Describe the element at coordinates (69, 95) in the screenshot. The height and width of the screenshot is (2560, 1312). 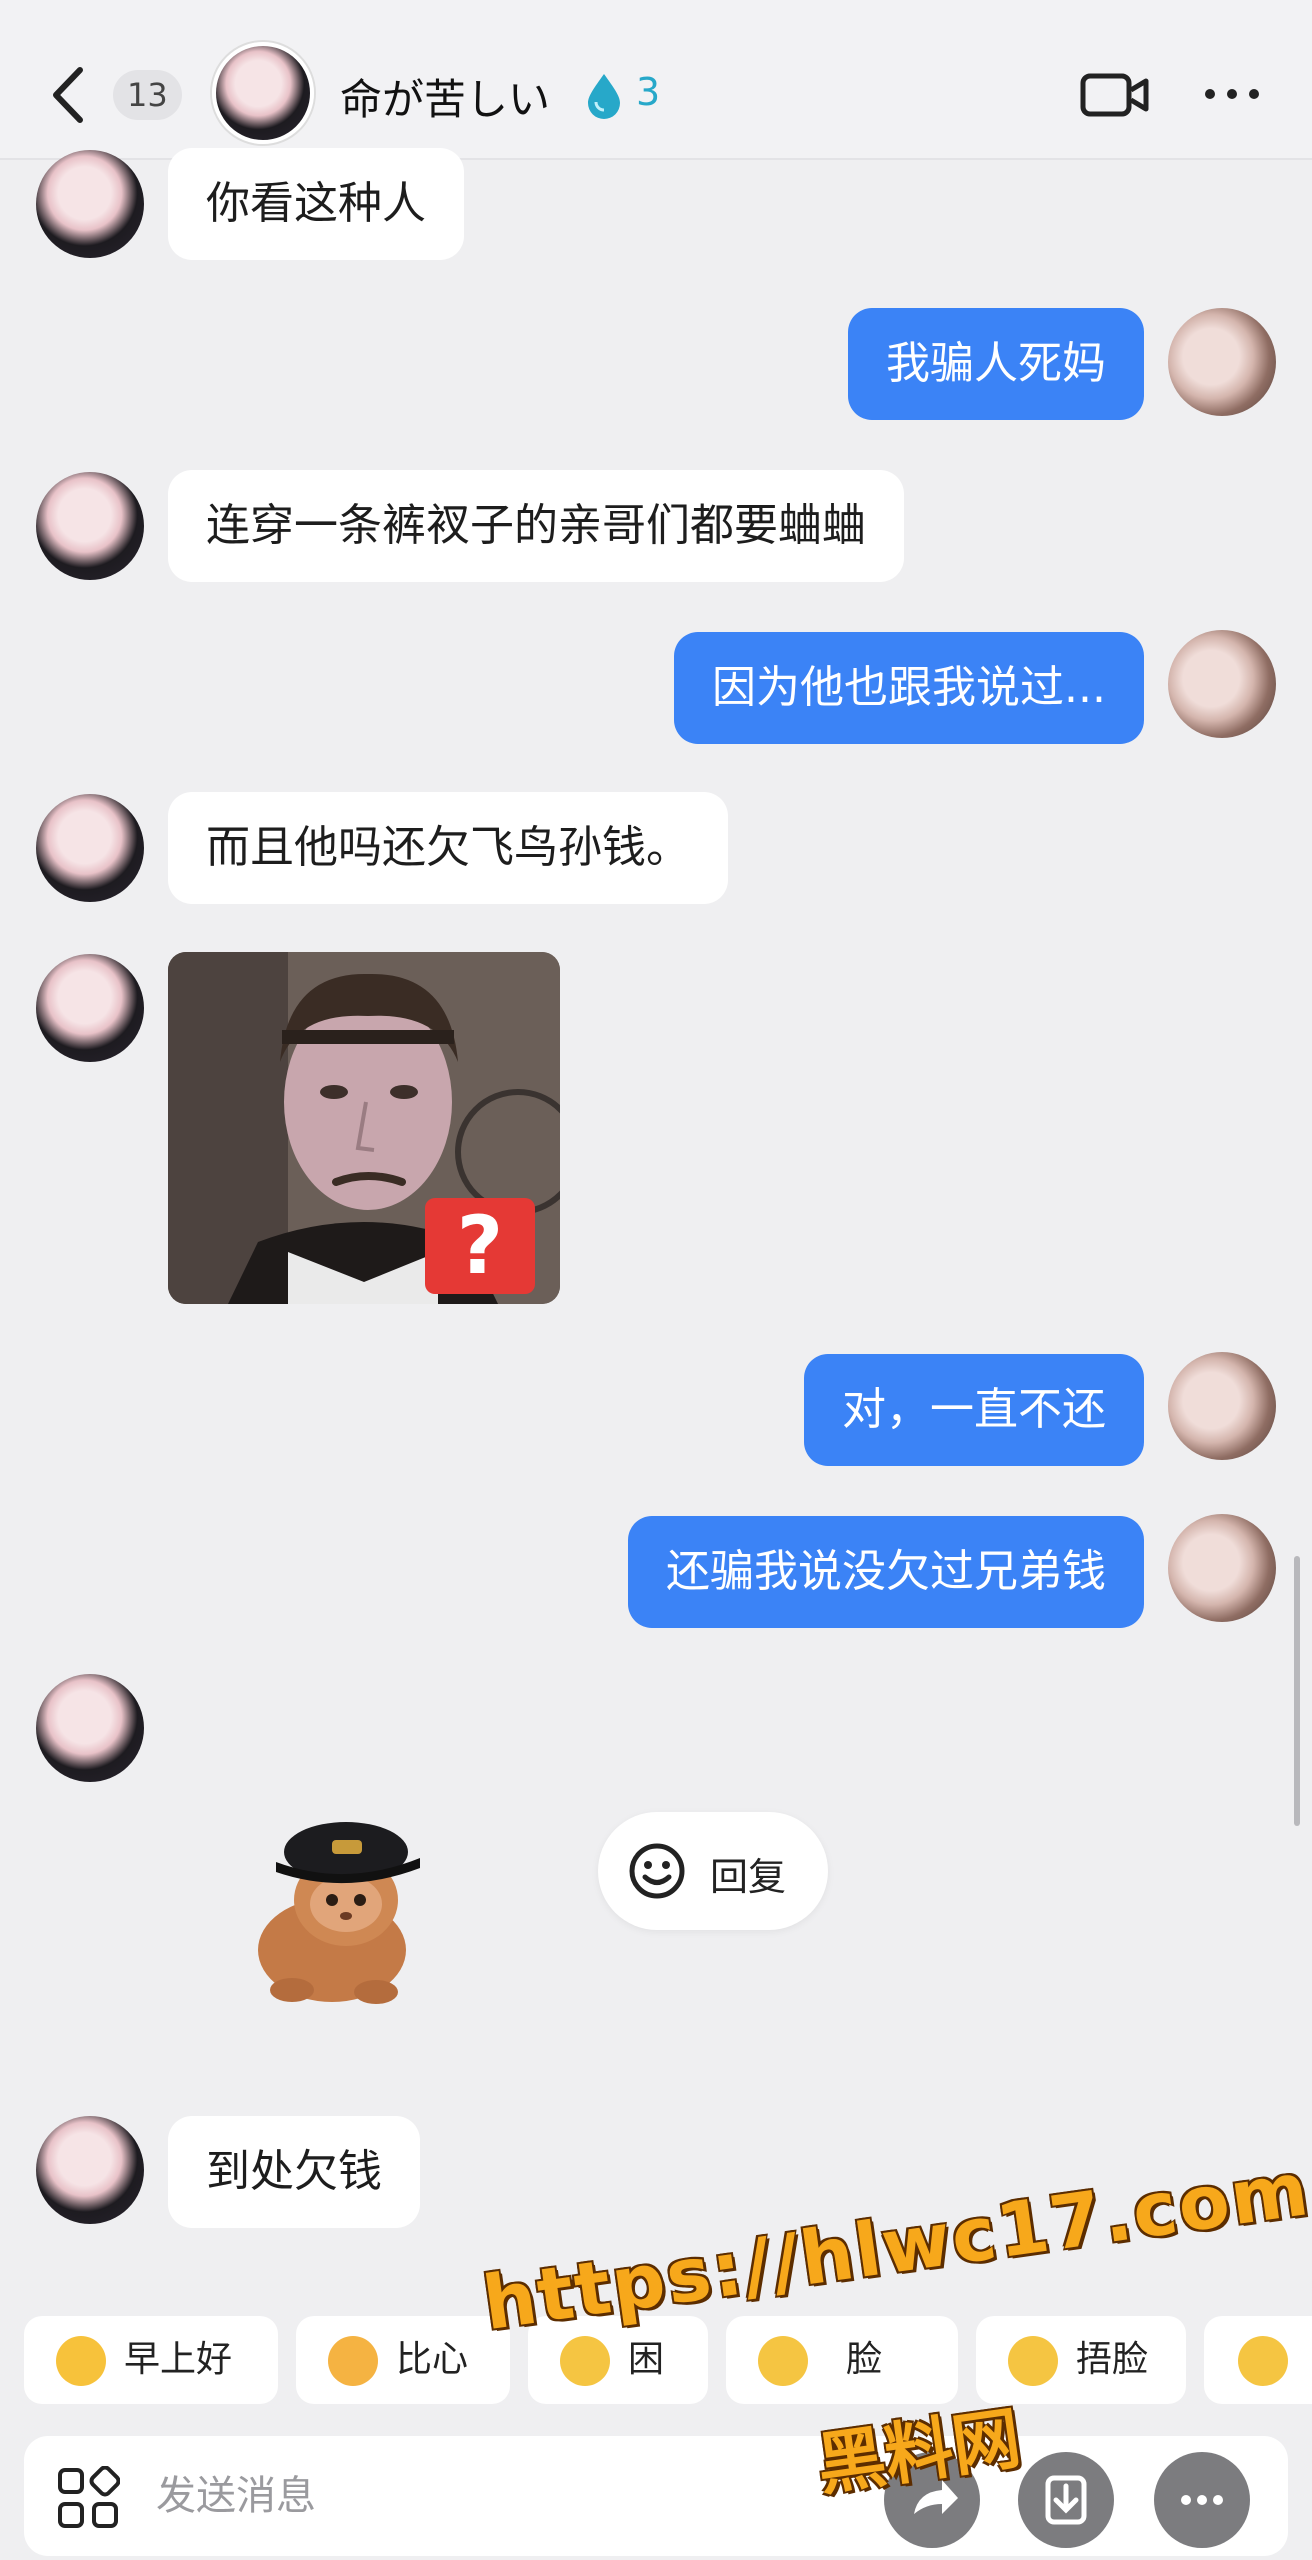
I see `chevron-left-icon` at that location.